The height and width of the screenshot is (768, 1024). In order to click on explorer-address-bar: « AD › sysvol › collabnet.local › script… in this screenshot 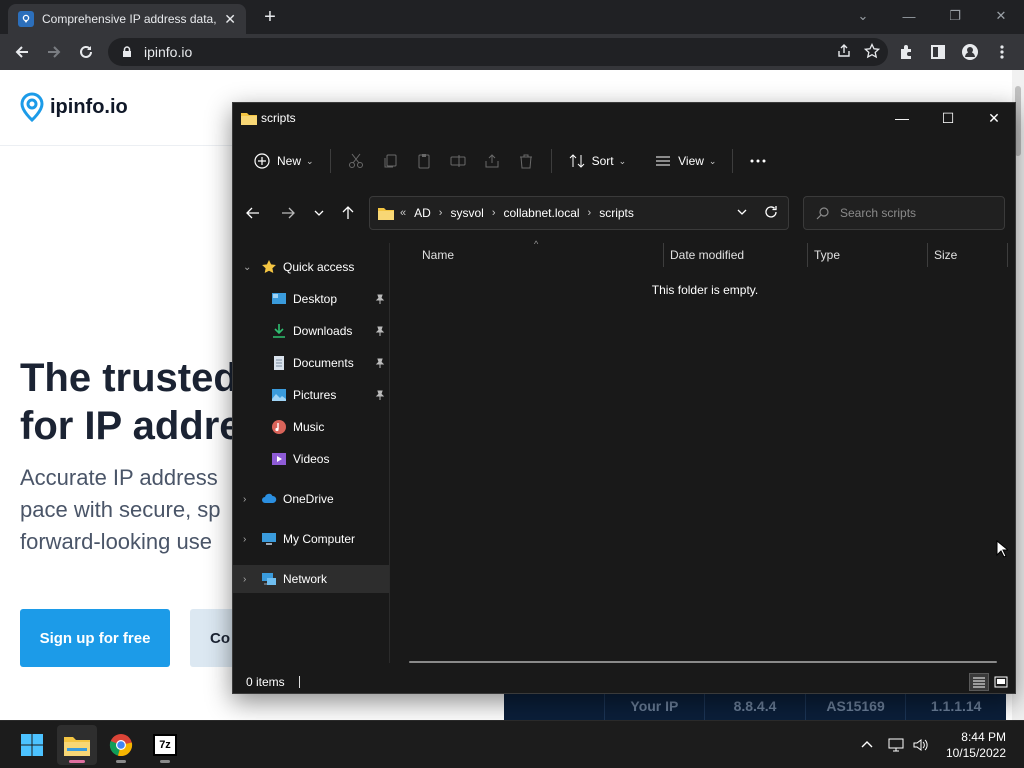, I will do `click(579, 213)`.